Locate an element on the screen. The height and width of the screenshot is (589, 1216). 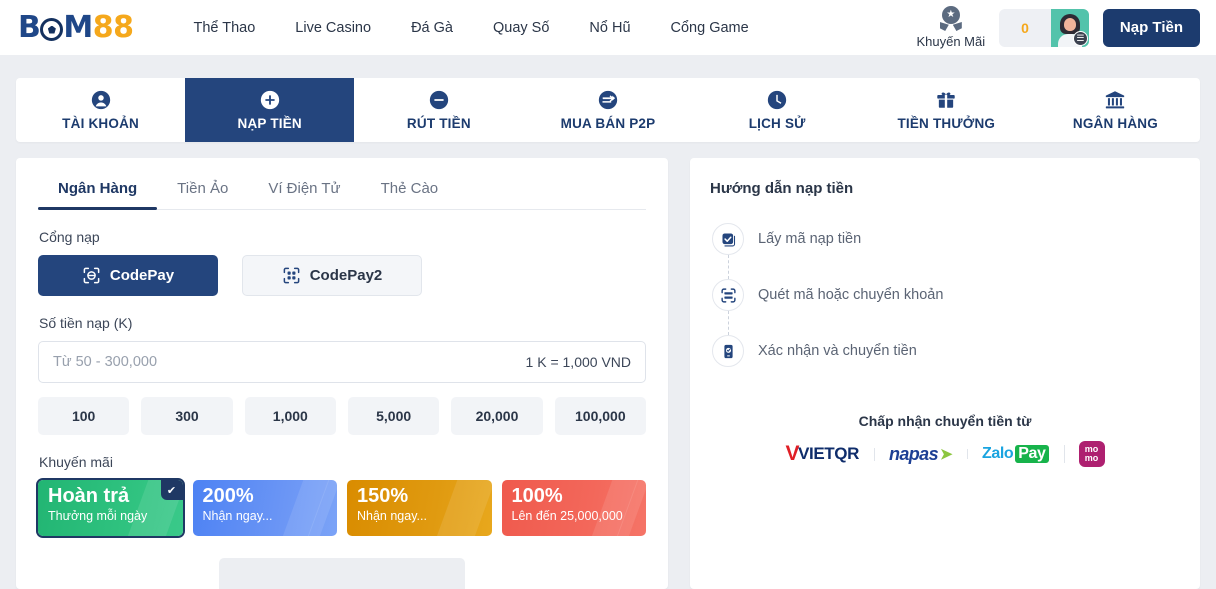
qr-grid-icon is located at coordinates (291, 275).